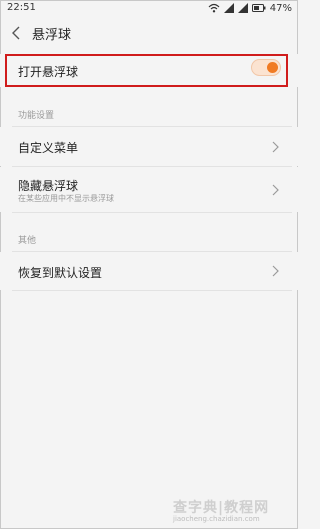  What do you see at coordinates (21, 7) in the screenshot?
I see `status-time: 22:51` at bounding box center [21, 7].